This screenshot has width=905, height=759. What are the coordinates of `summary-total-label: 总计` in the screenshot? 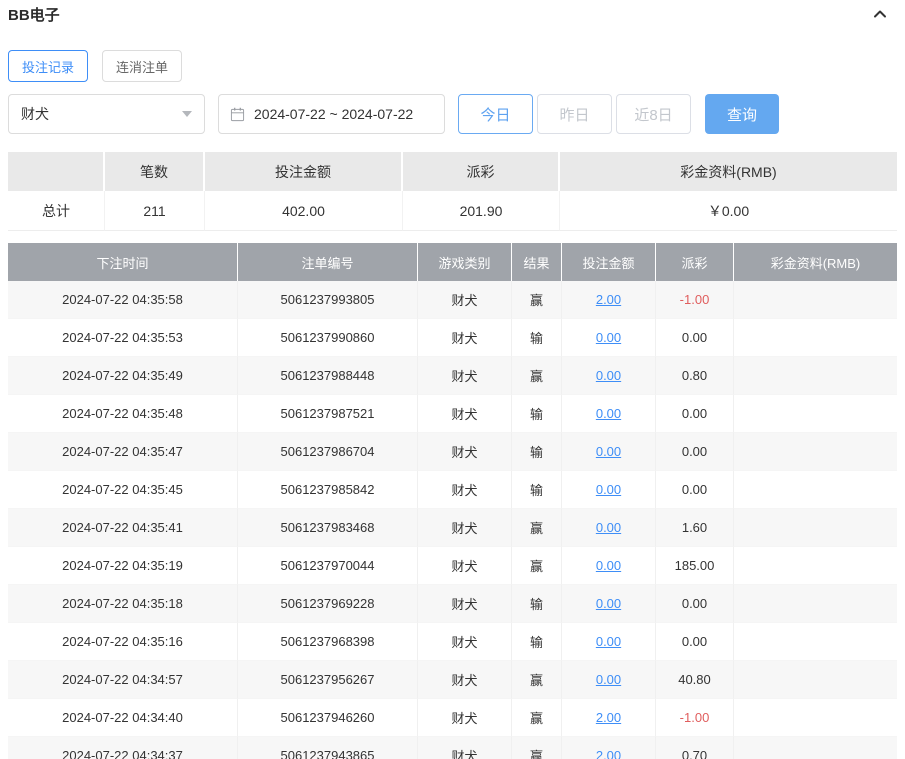 It's located at (56, 211).